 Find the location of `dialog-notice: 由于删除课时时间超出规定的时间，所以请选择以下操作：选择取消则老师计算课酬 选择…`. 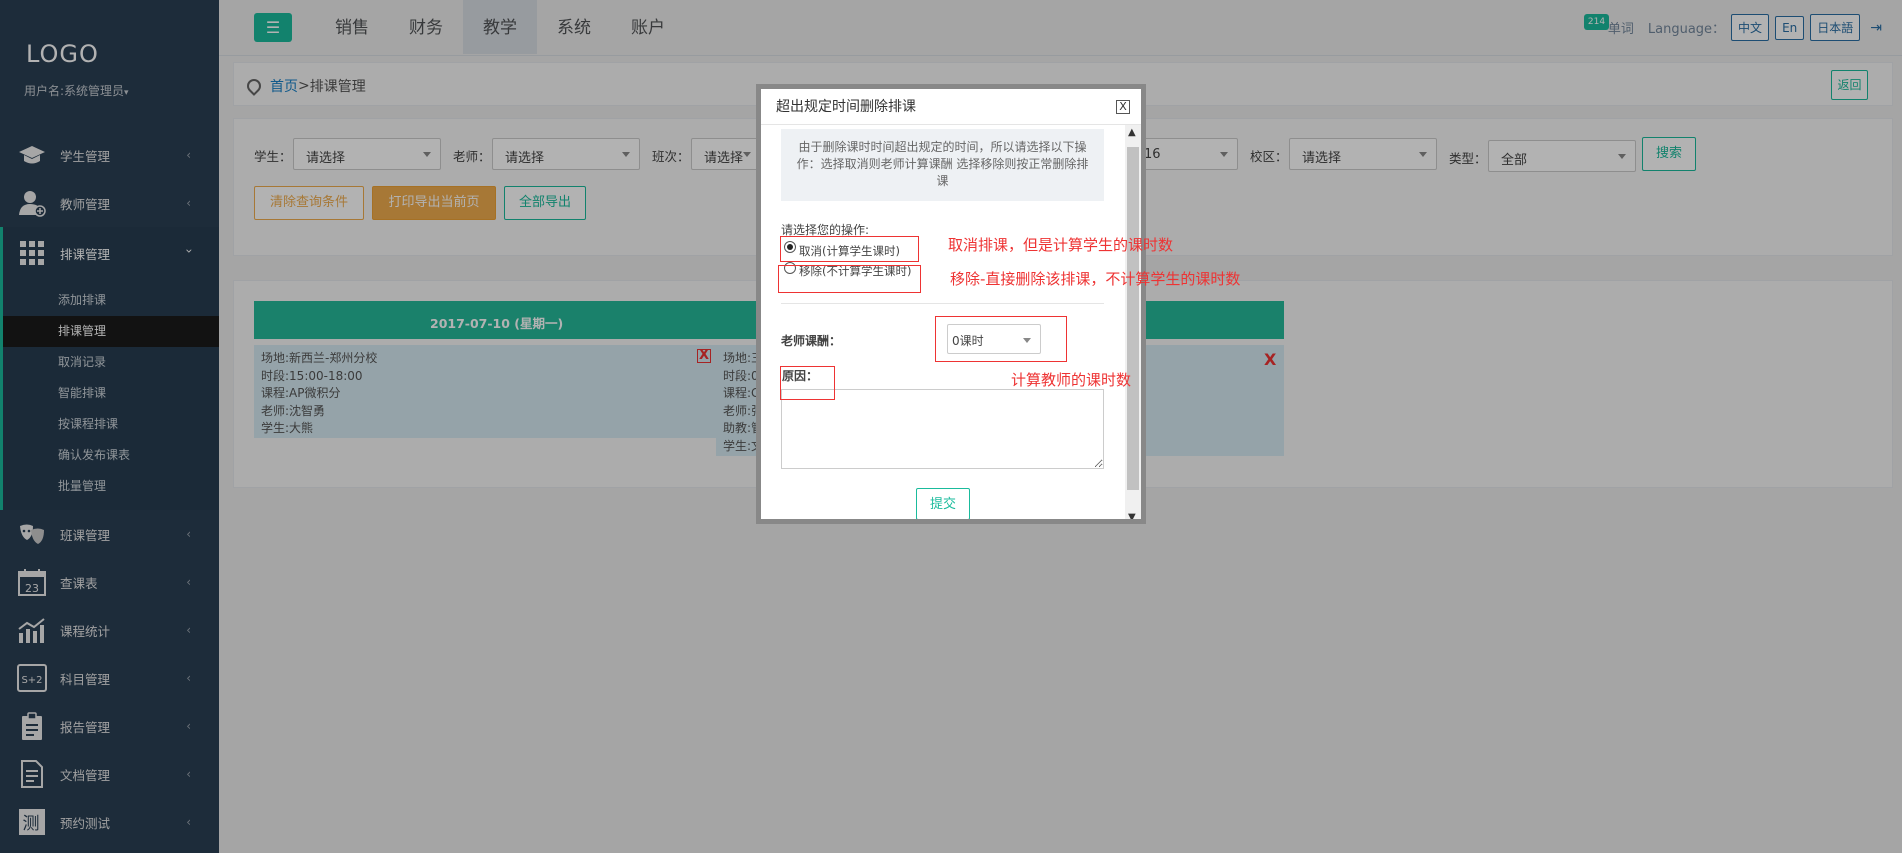

dialog-notice: 由于删除课时时间超出规定的时间，所以请选择以下操作：选择取消则老师计算课酬 选择… is located at coordinates (942, 165).